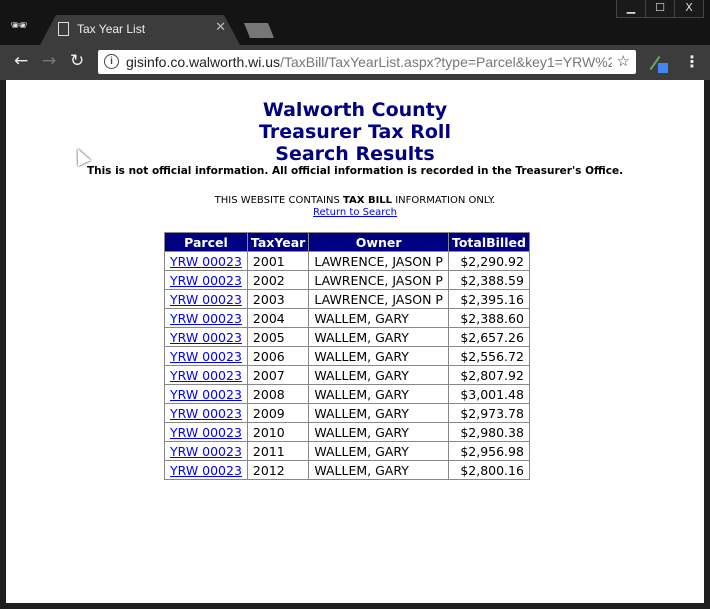 Image resolution: width=710 pixels, height=609 pixels. What do you see at coordinates (623, 62) in the screenshot?
I see `bookmark-star-icon: ☆` at bounding box center [623, 62].